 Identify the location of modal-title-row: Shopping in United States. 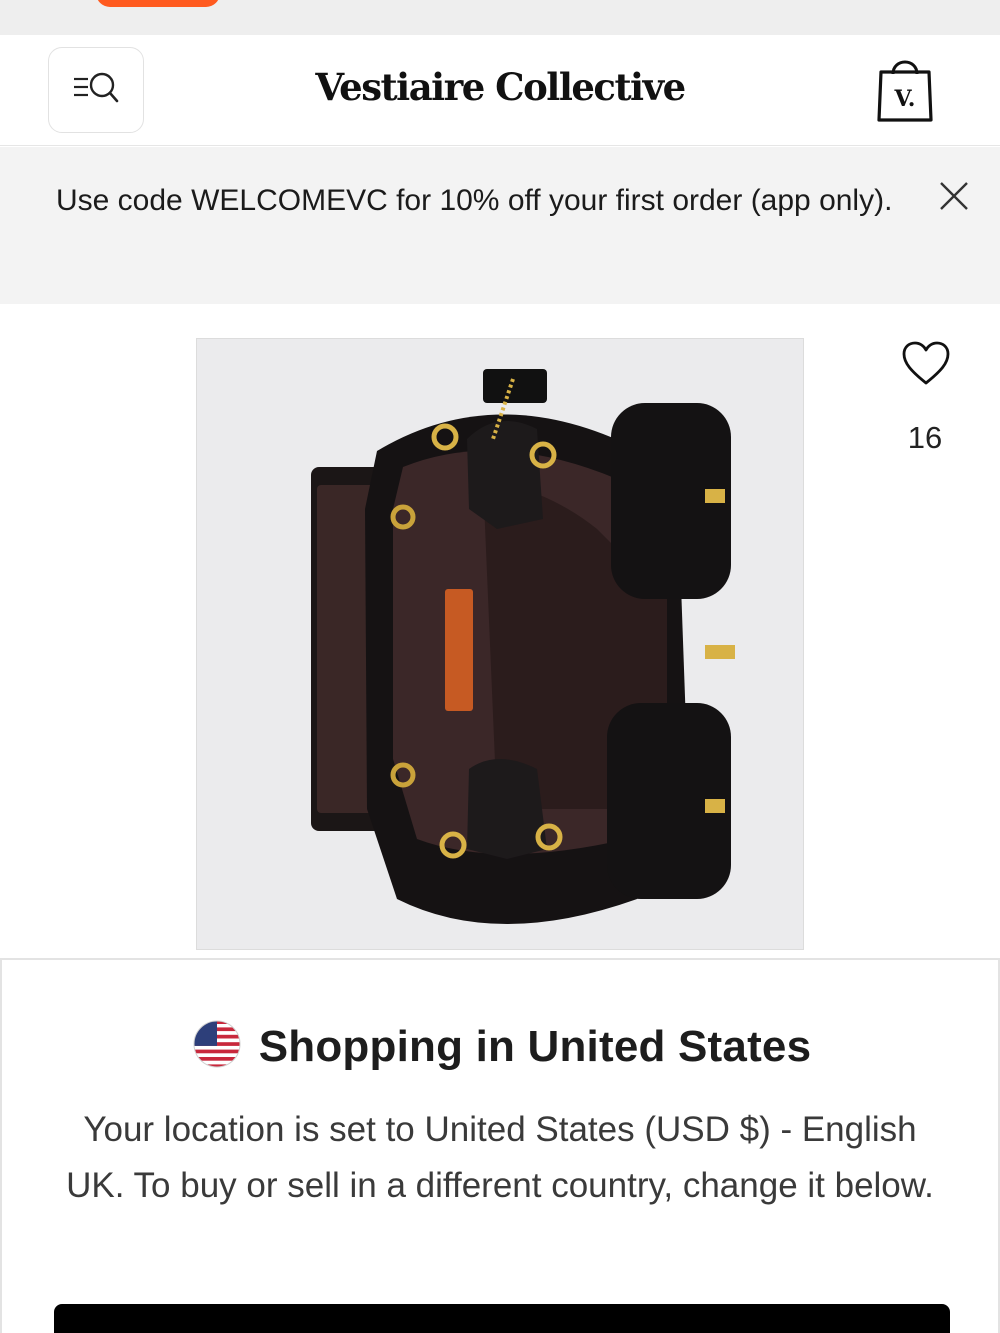
(501, 1046).